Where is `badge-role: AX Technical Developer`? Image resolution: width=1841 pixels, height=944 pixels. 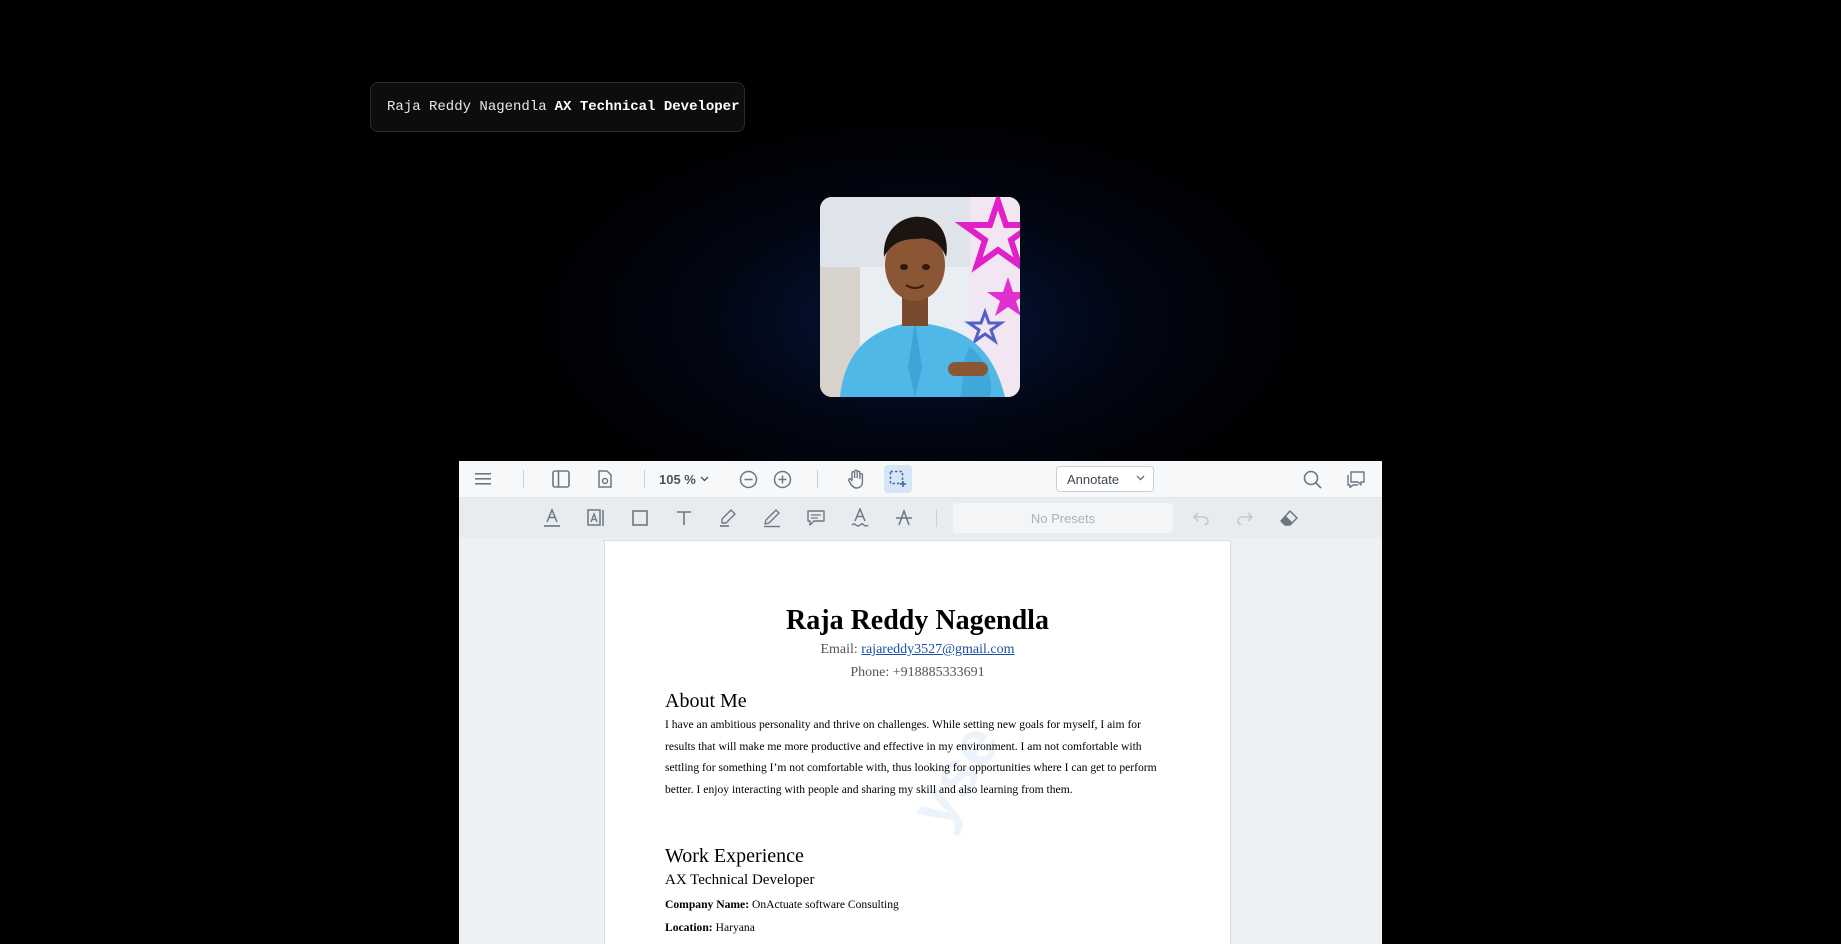
badge-role: AX Technical Developer is located at coordinates (647, 107).